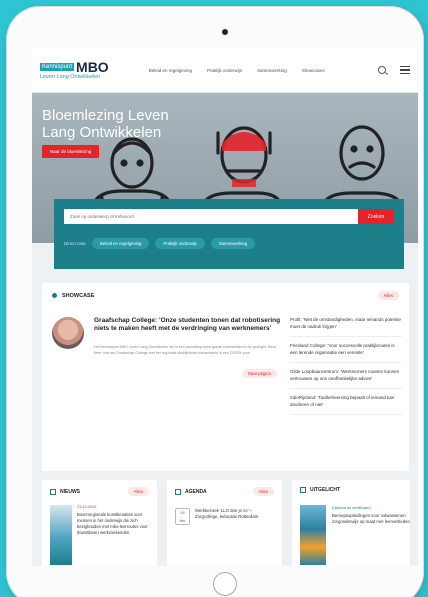  What do you see at coordinates (382, 70) in the screenshot?
I see `search-icon` at bounding box center [382, 70].